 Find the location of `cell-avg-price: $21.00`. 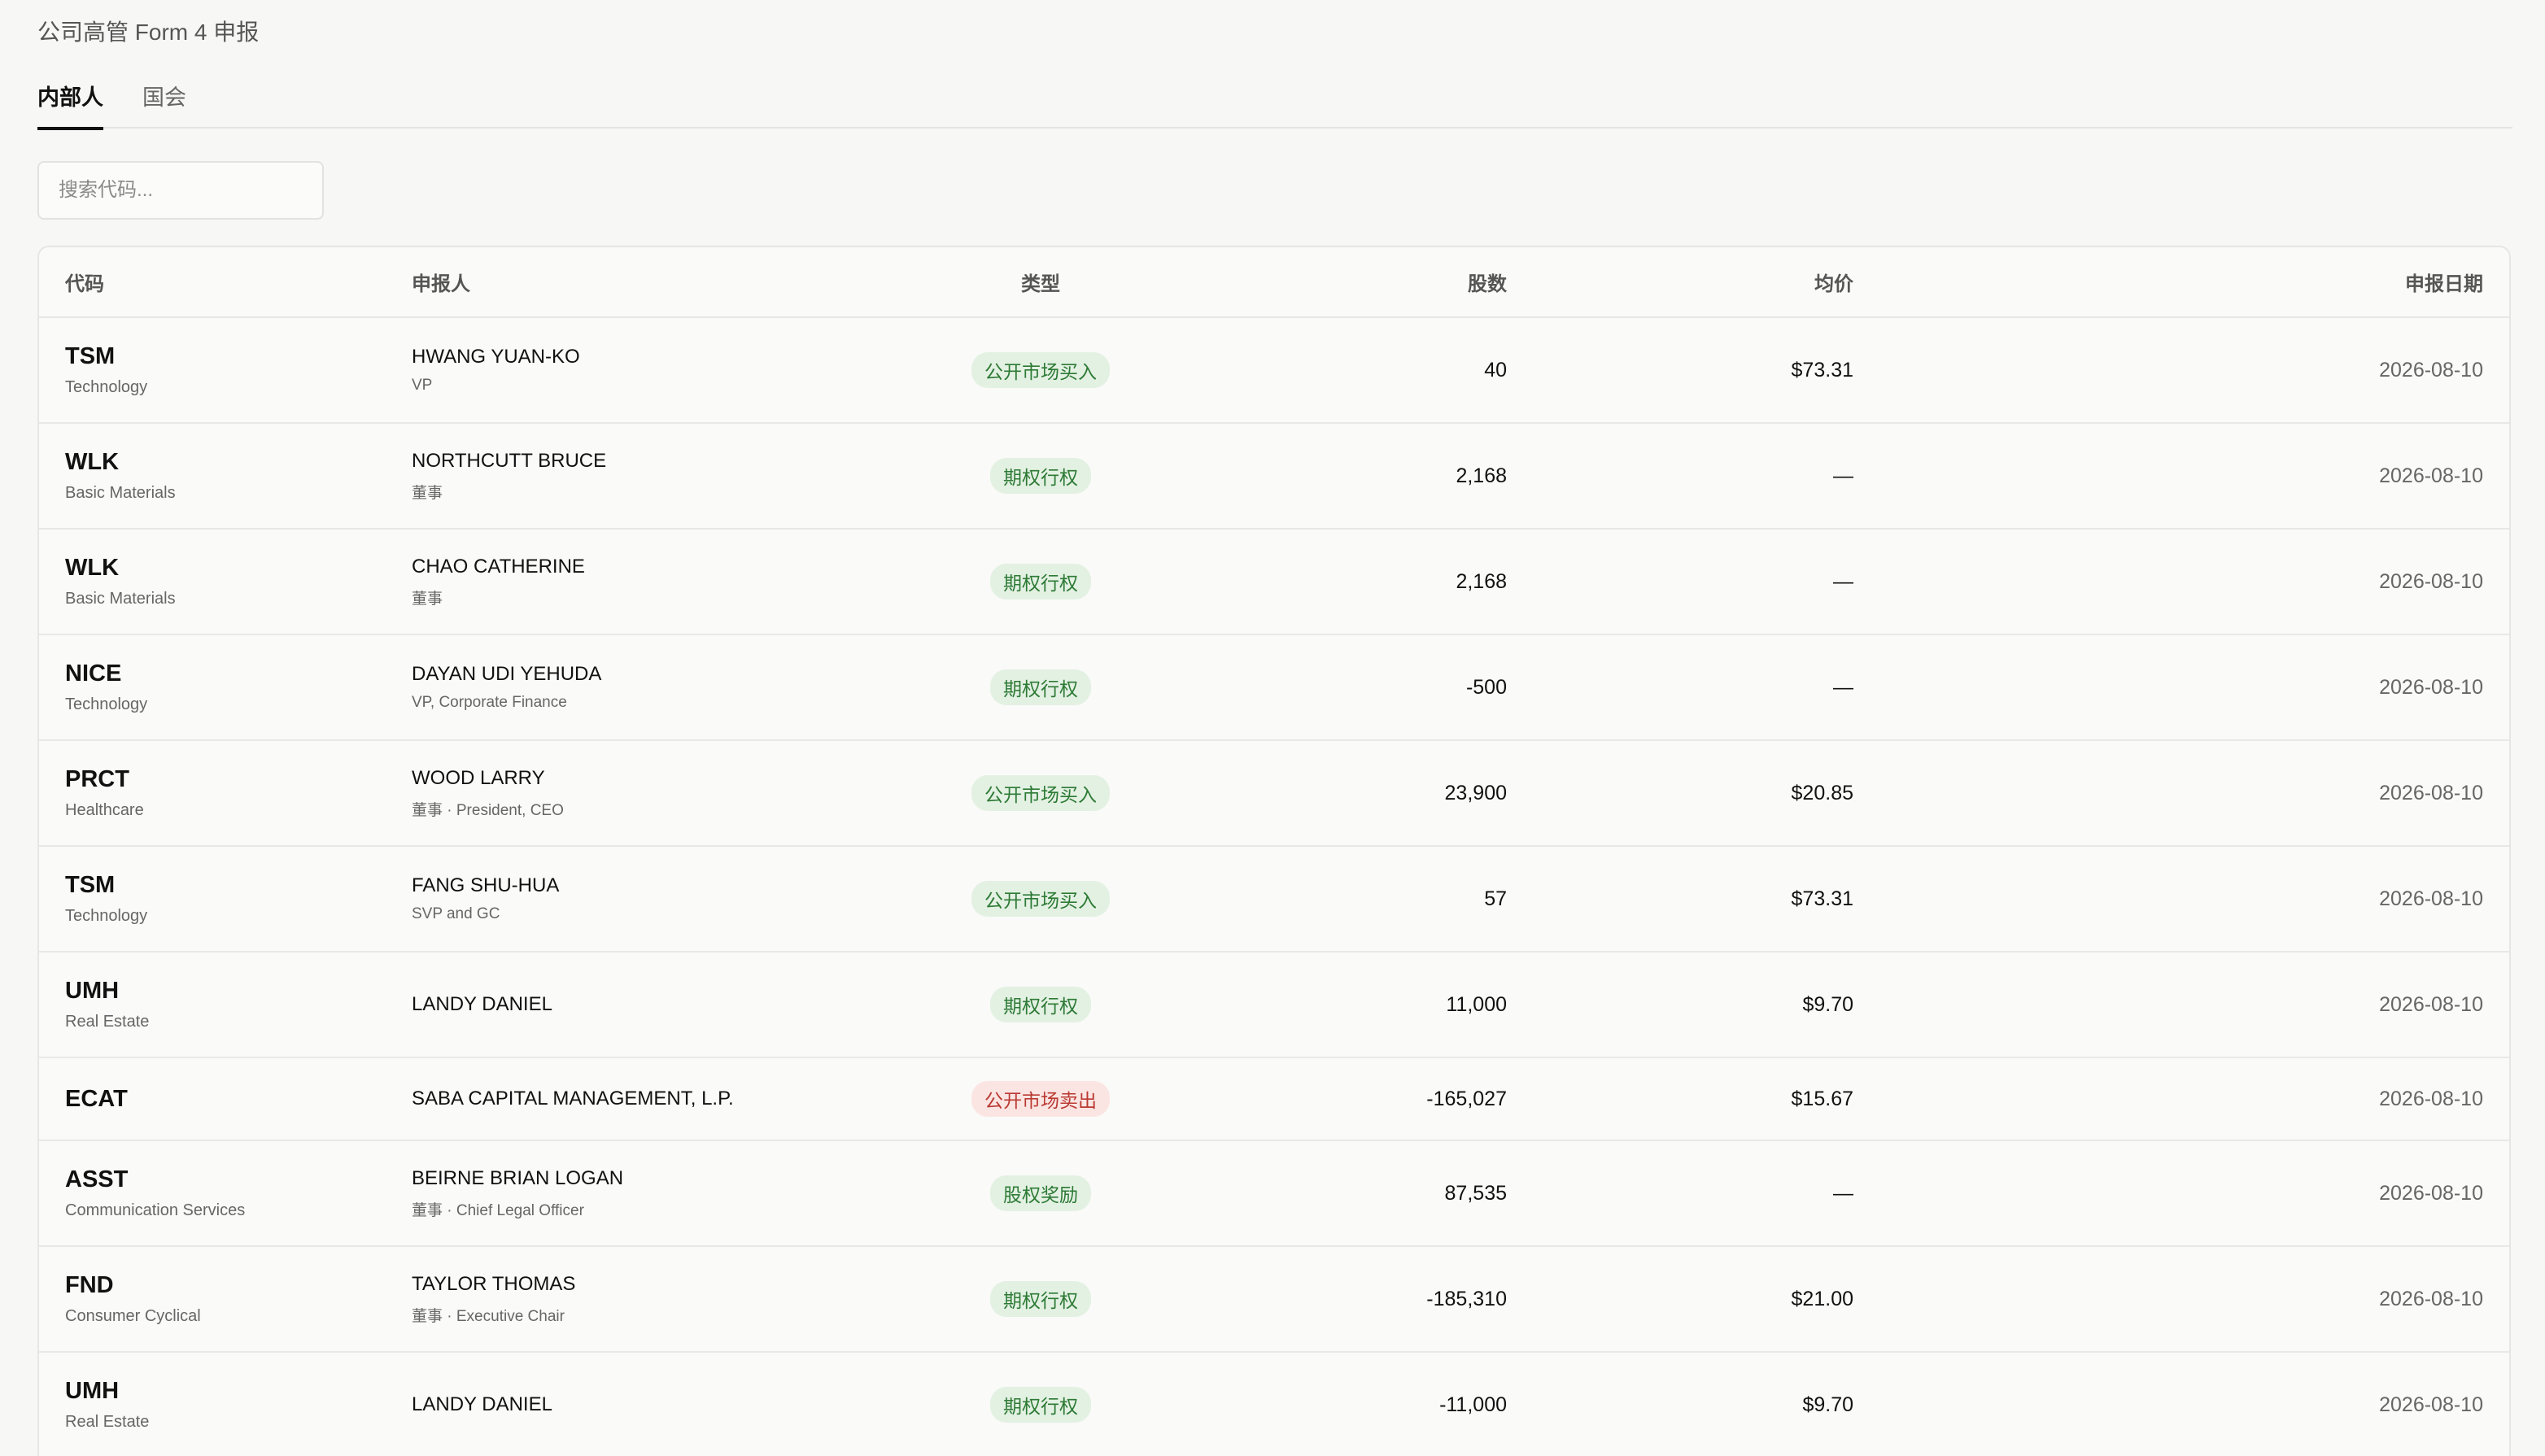

cell-avg-price: $21.00 is located at coordinates (1699, 1299).